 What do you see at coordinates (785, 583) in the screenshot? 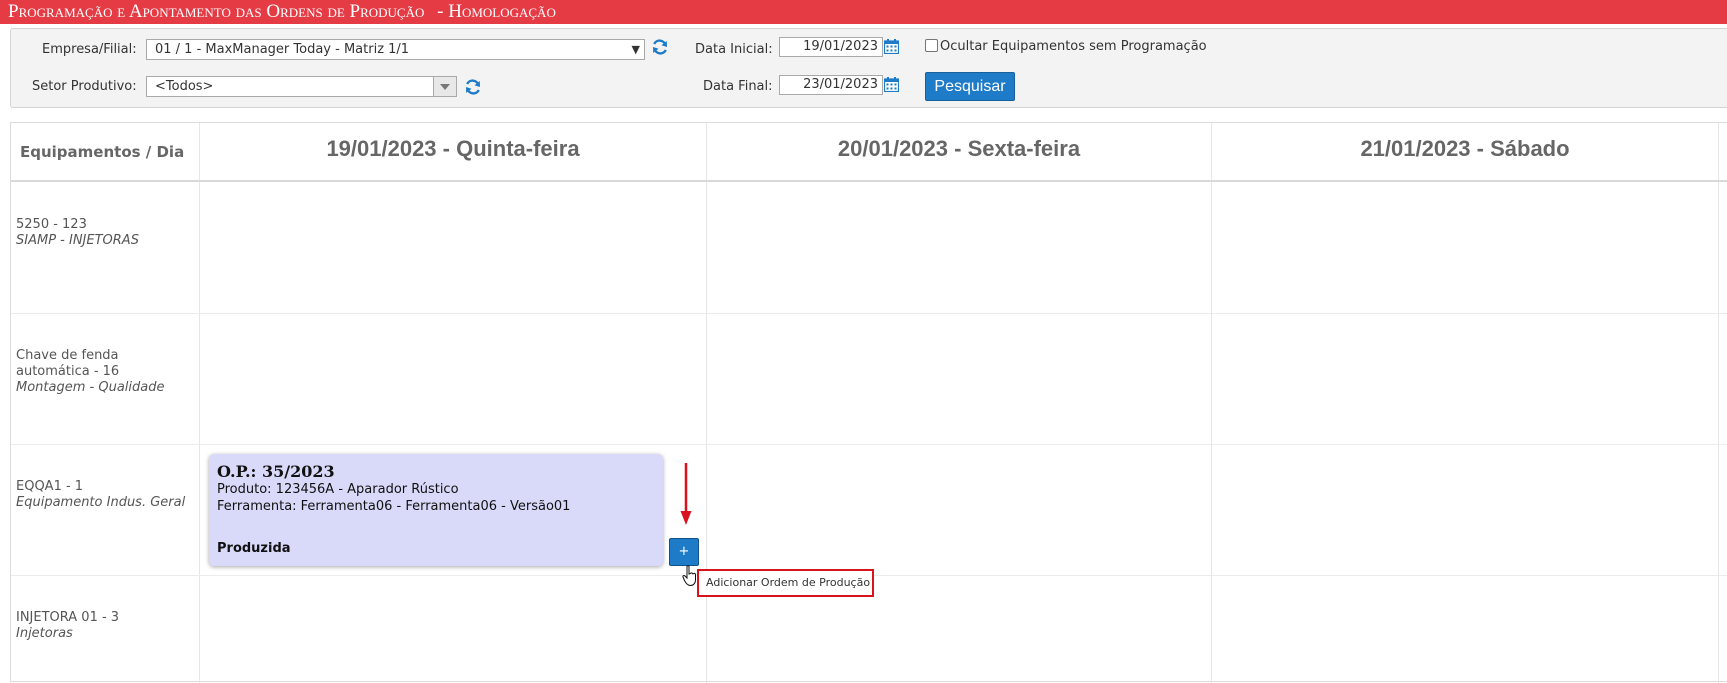
I see `add-order-tooltip: Adicionar Ordem de Produção` at bounding box center [785, 583].